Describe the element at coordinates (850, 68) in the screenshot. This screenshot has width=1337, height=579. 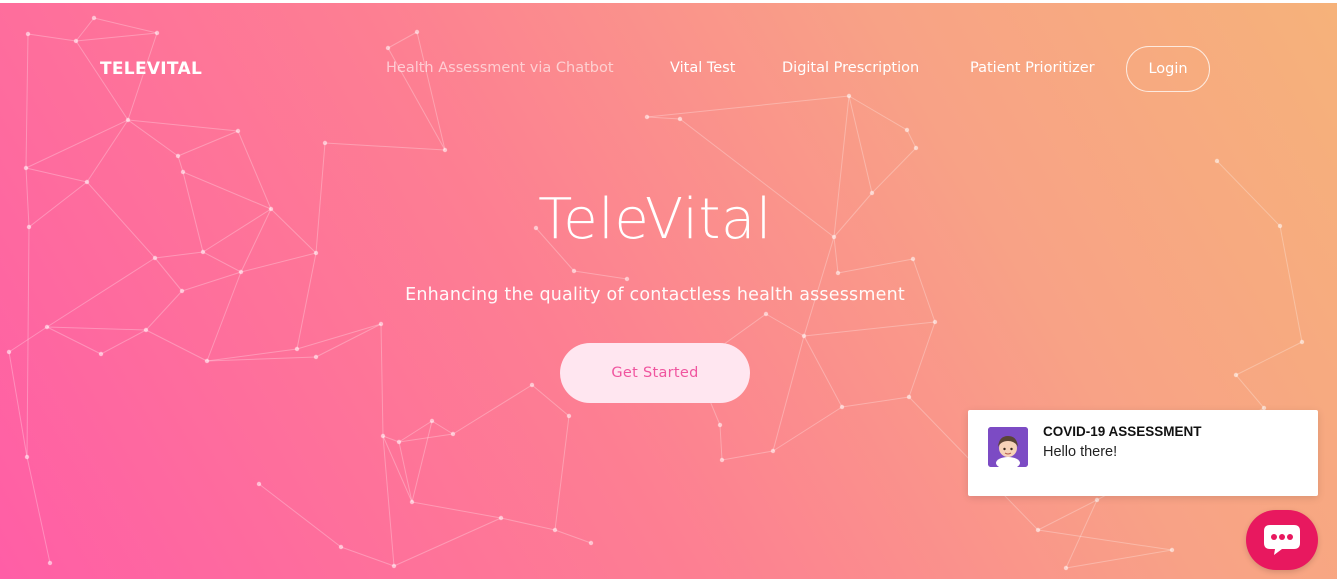
I see `nav-digital-prescription: Digital Prescription` at that location.